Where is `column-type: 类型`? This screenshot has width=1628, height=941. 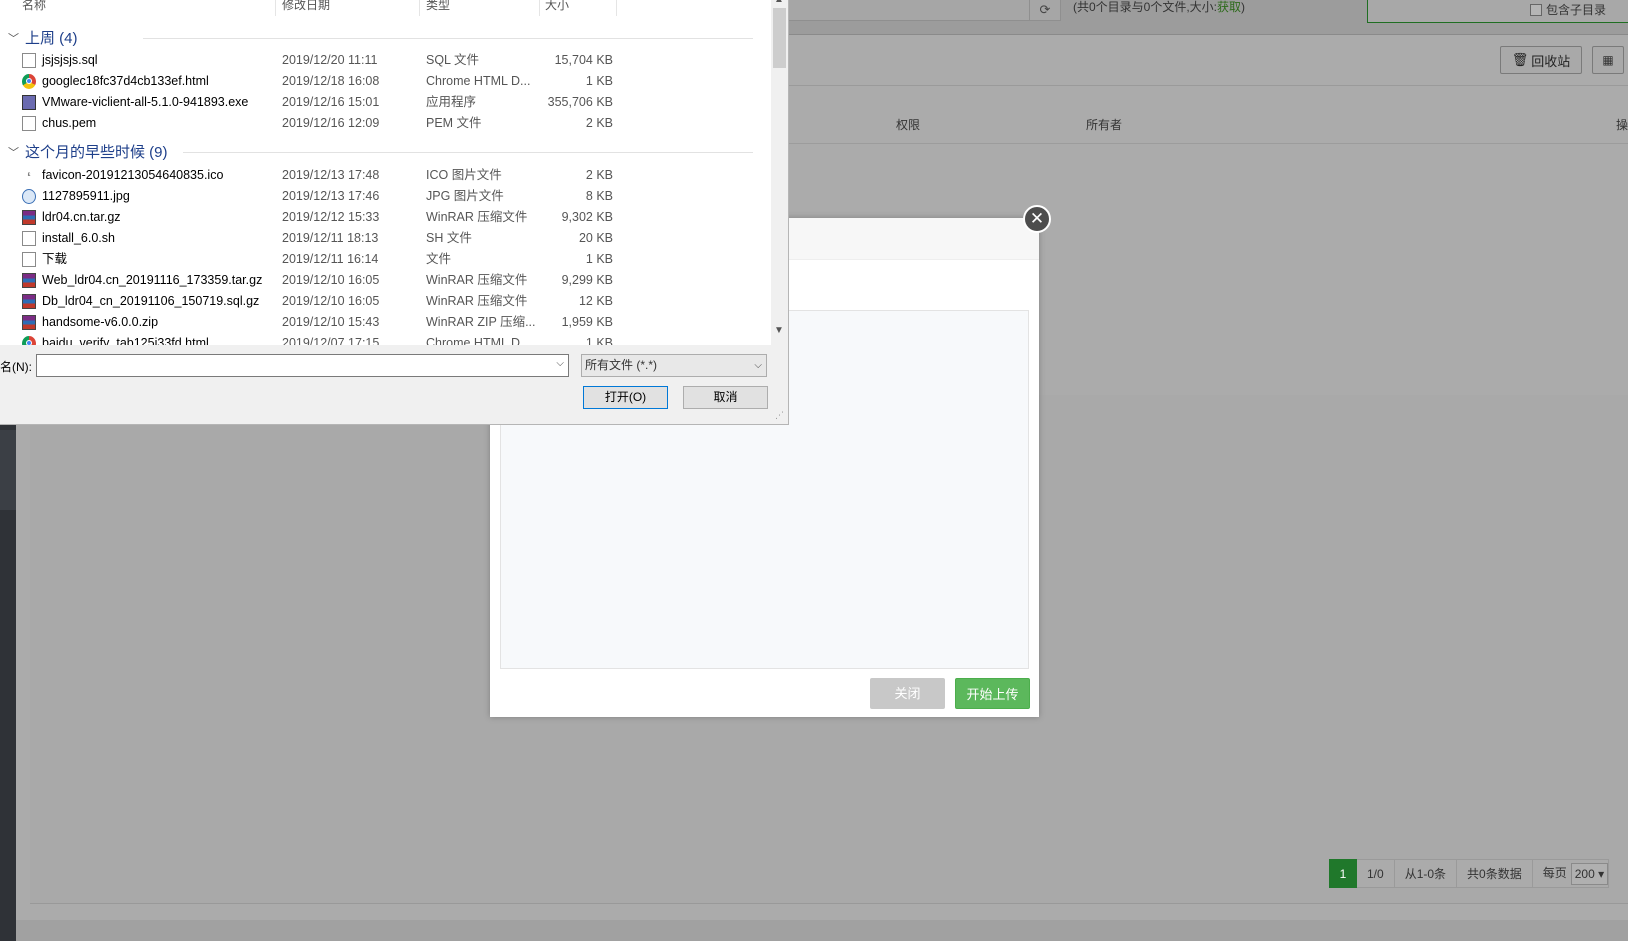 column-type: 类型 is located at coordinates (438, 6).